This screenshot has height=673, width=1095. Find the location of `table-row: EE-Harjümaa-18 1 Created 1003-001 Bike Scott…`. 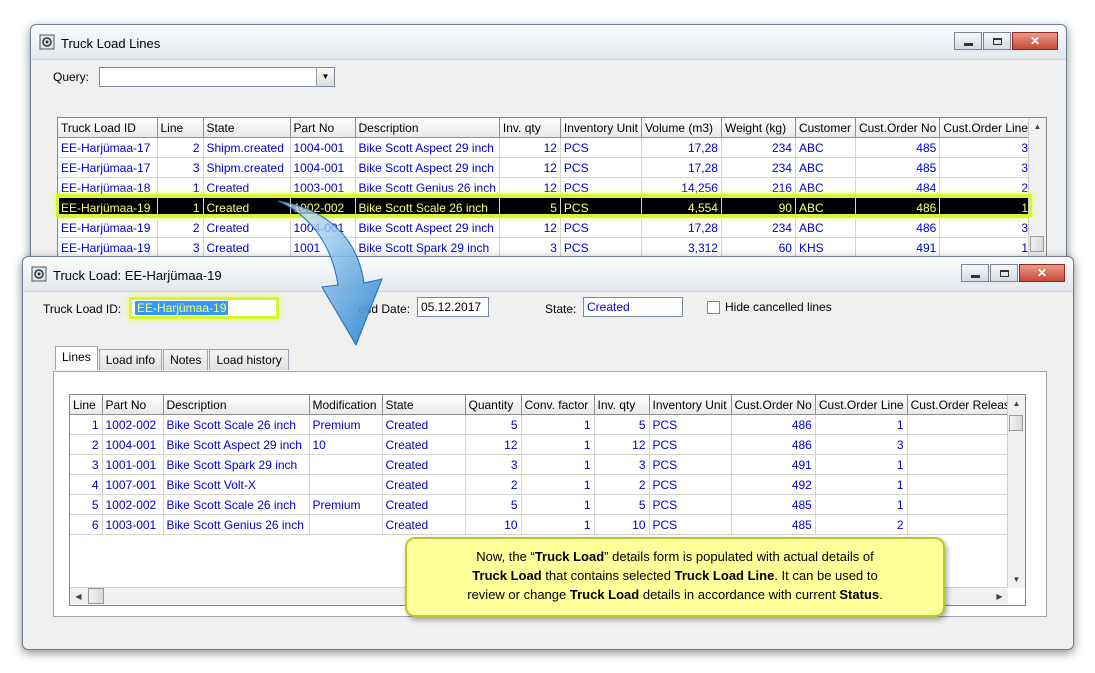

table-row: EE-Harjümaa-18 1 Created 1003-001 Bike Scott… is located at coordinates (545, 187).